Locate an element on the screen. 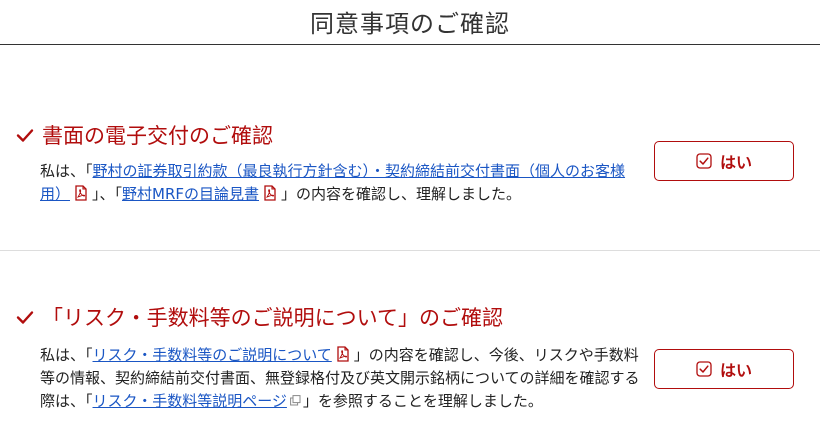 The height and width of the screenshot is (445, 820). section-title: 「リスク・手数料等のご説明について」のご確認 is located at coordinates (272, 318).